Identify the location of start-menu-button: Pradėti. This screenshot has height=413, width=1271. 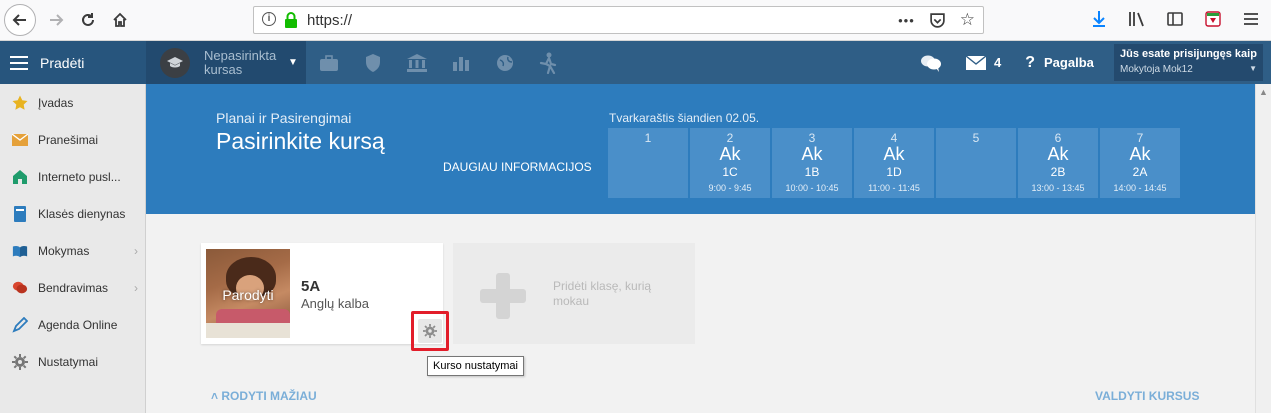
(73, 62).